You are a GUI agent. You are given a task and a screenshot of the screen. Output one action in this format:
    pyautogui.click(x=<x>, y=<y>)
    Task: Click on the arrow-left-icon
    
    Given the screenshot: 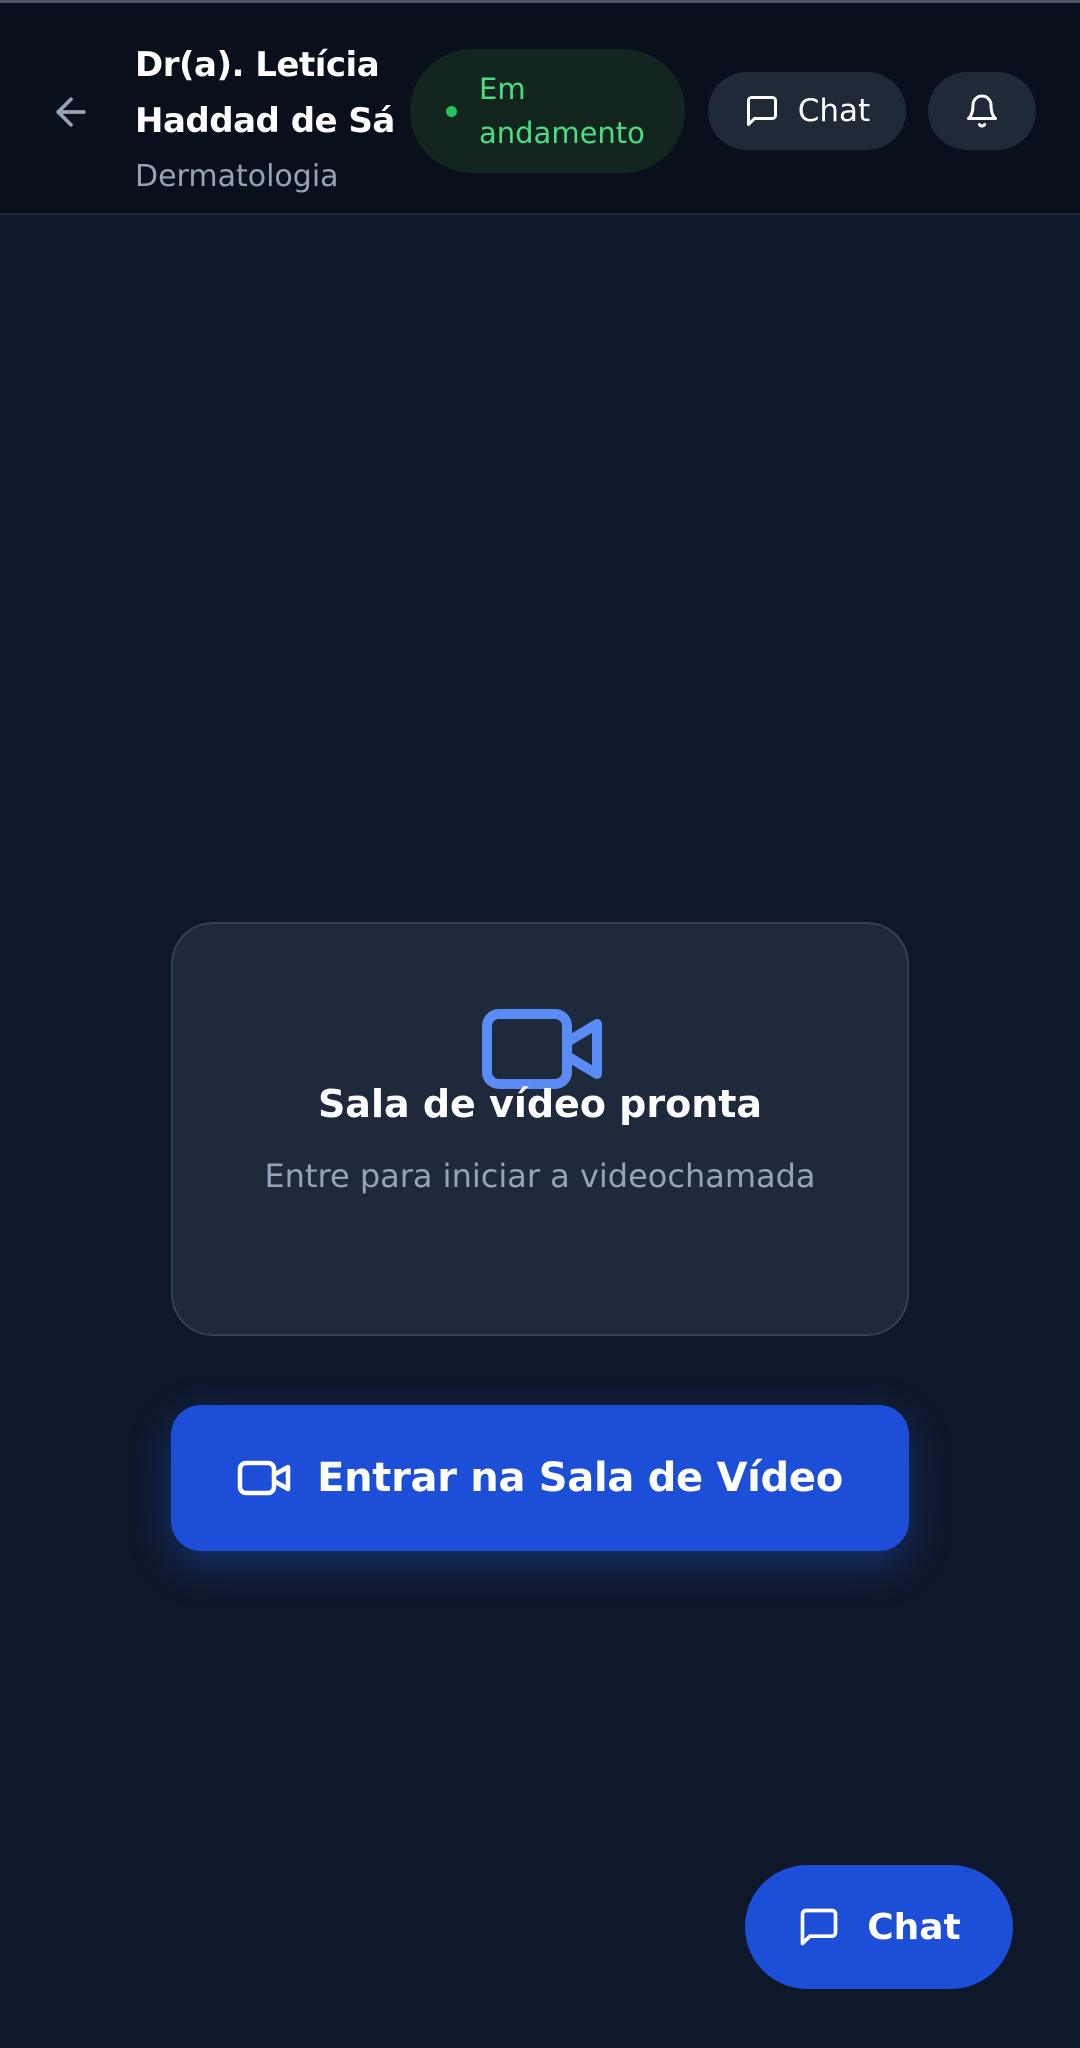 What is the action you would take?
    pyautogui.click(x=71, y=112)
    